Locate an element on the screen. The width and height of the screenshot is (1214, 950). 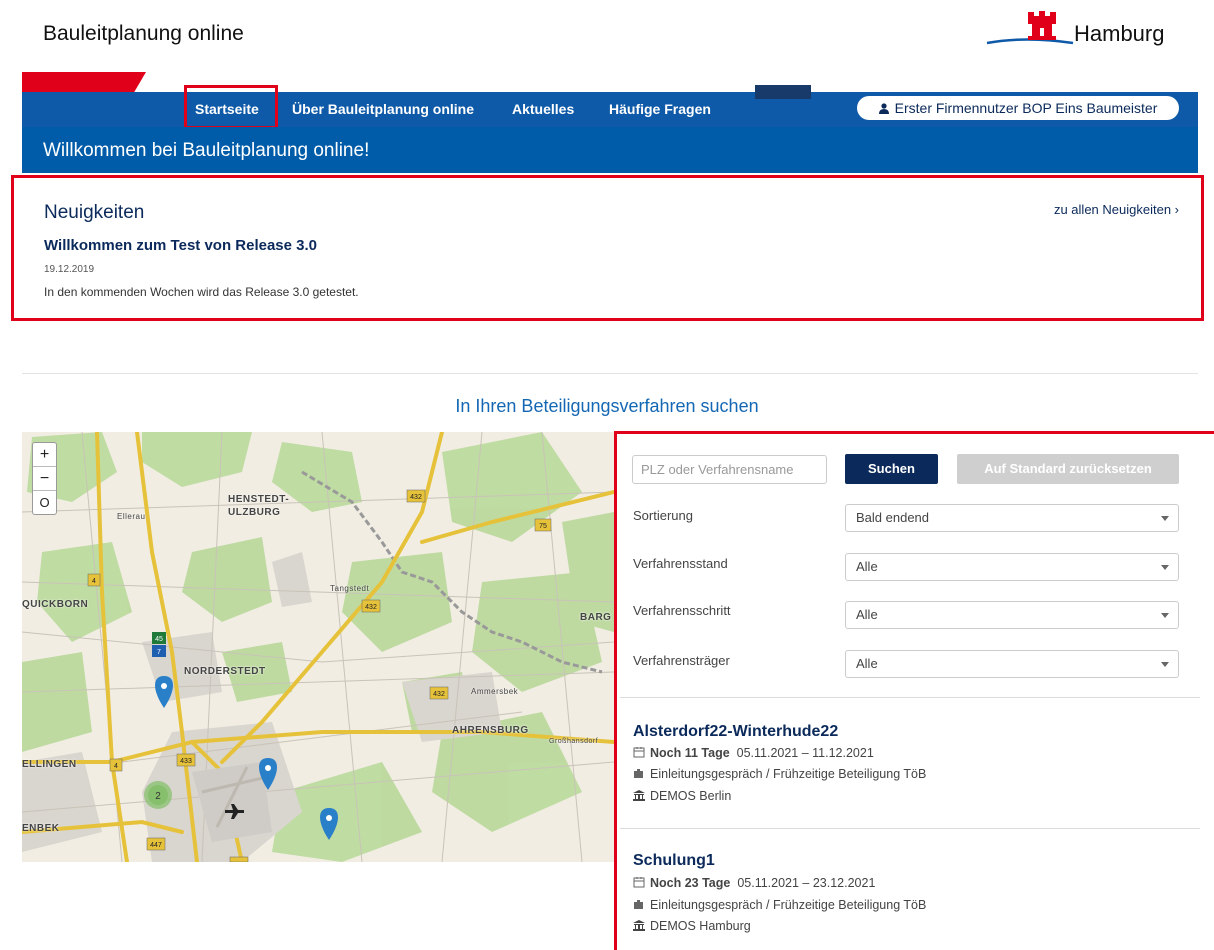
procedure-remaining: Noch 23 Tage is located at coordinates (690, 883).